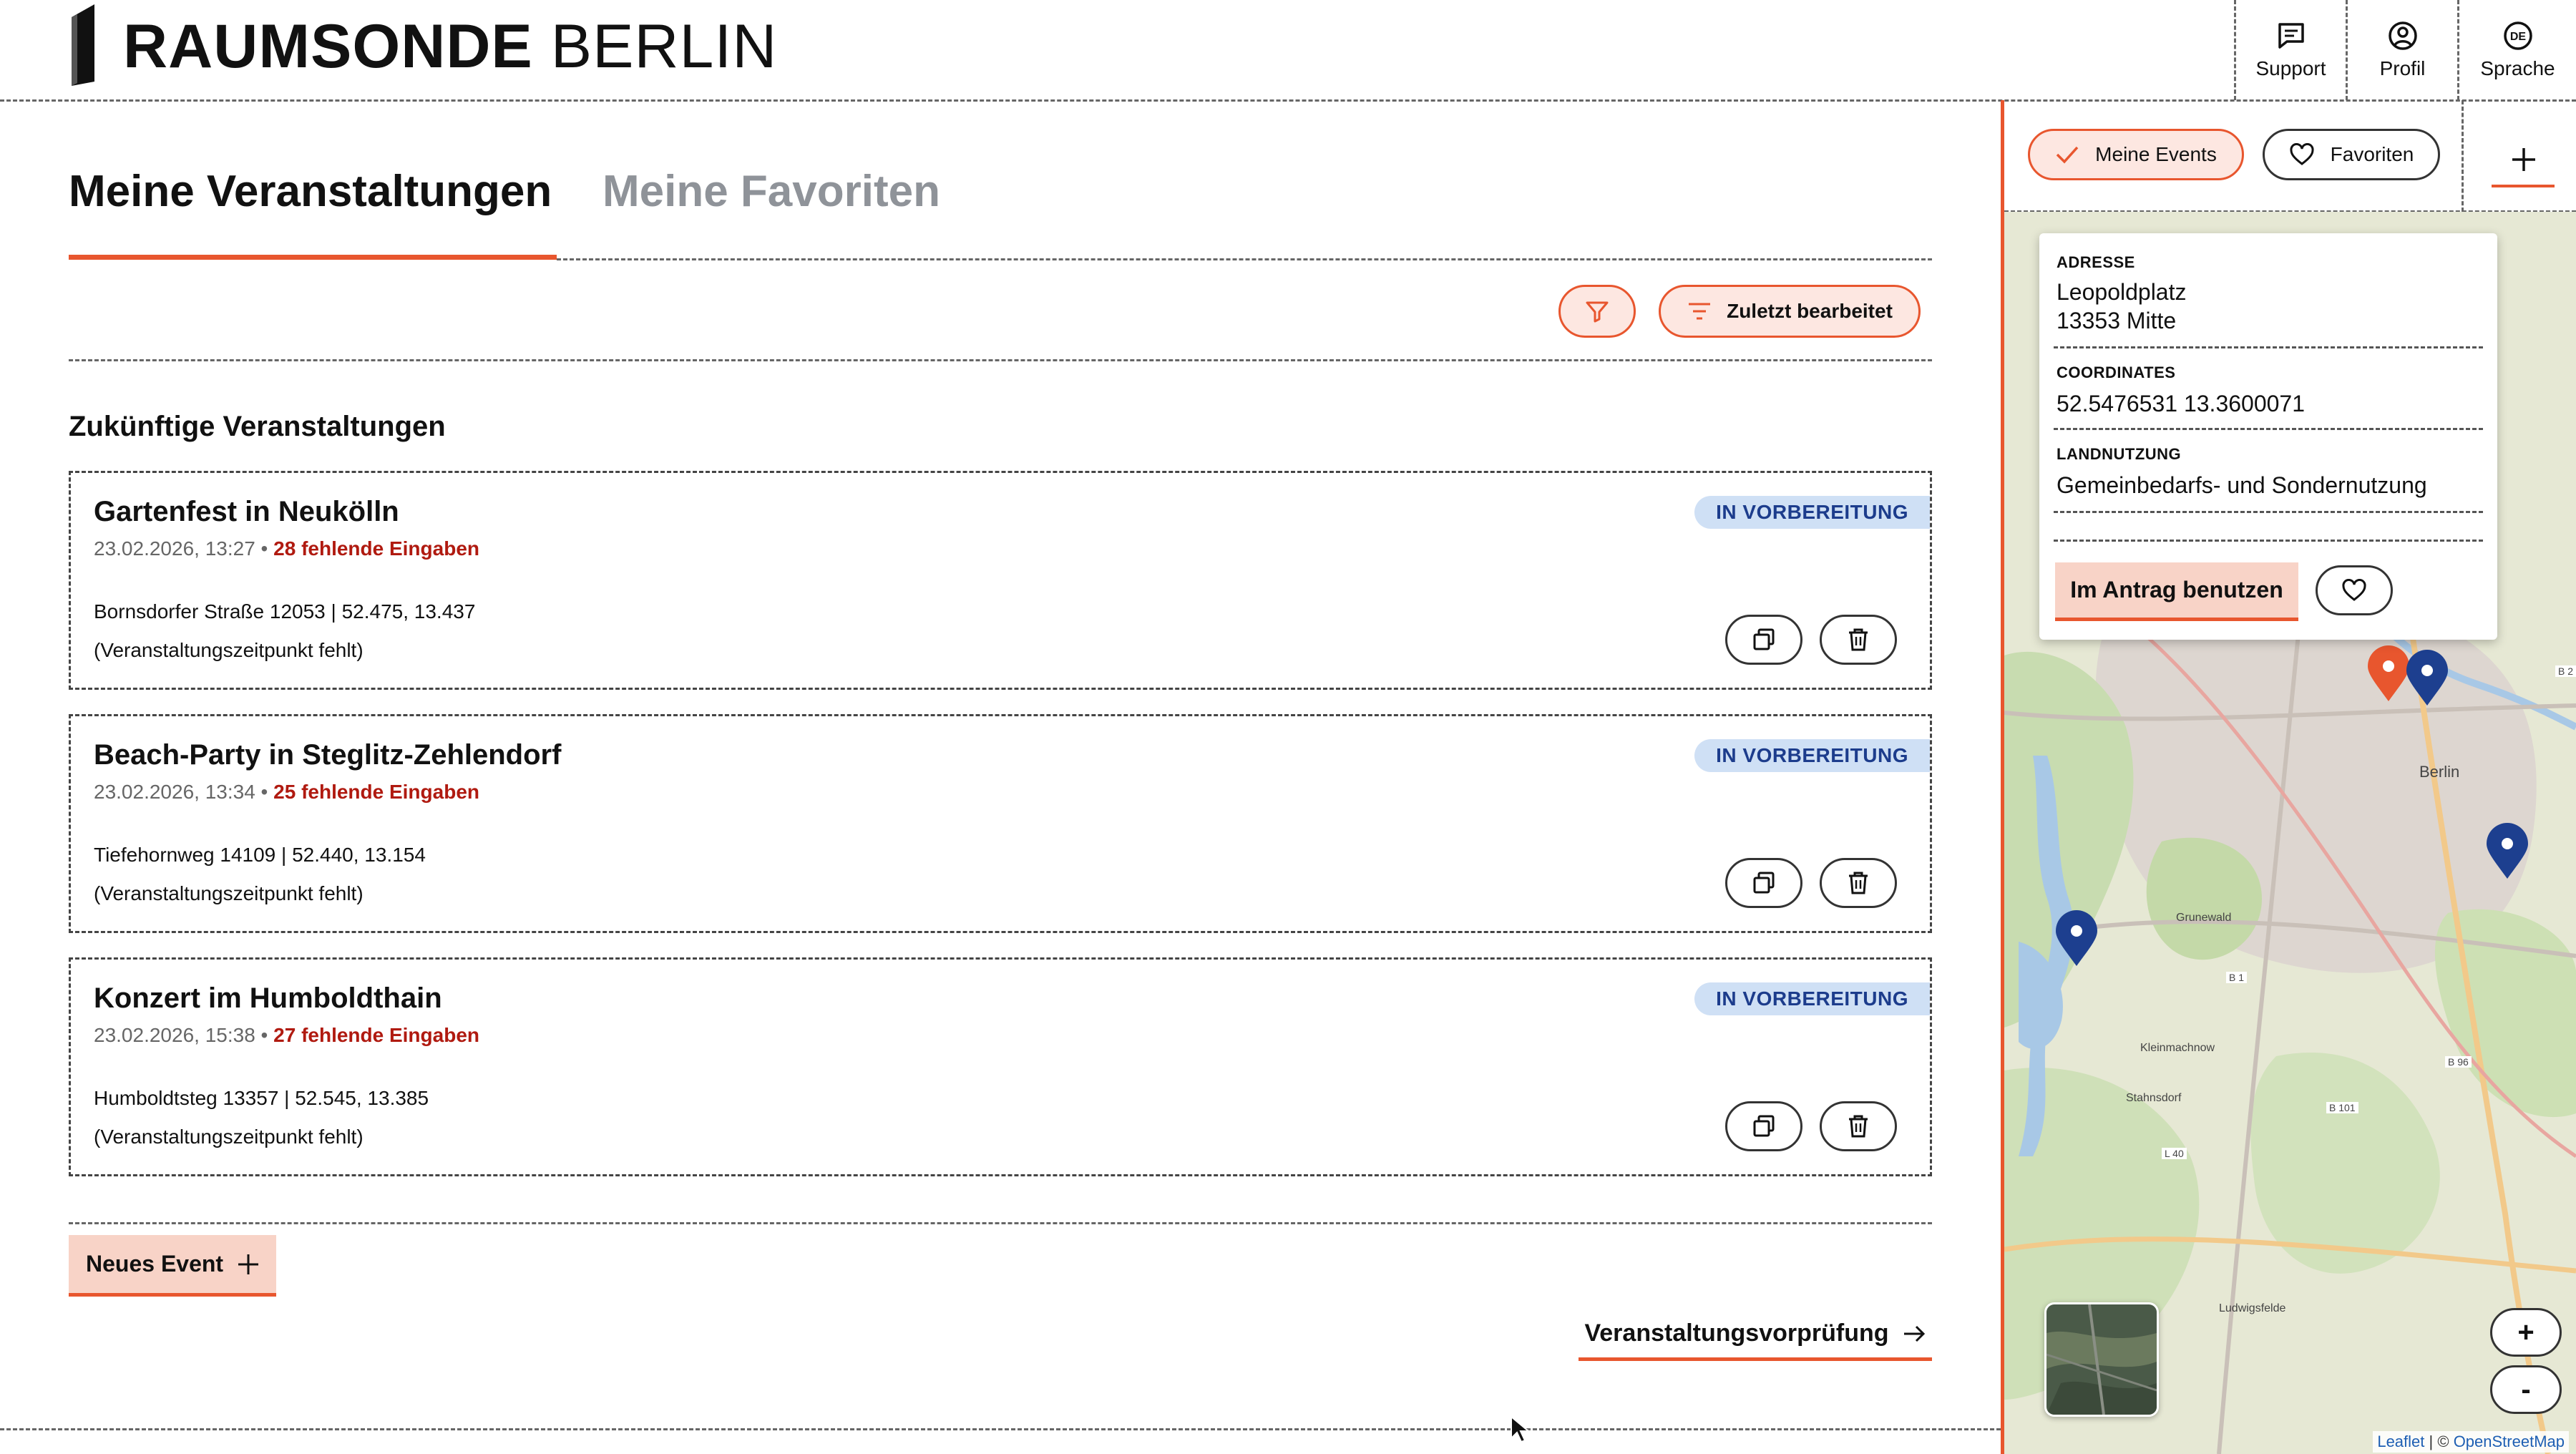 This screenshot has height=1454, width=2576. I want to click on map-label-berlin: Berlin, so click(2439, 772).